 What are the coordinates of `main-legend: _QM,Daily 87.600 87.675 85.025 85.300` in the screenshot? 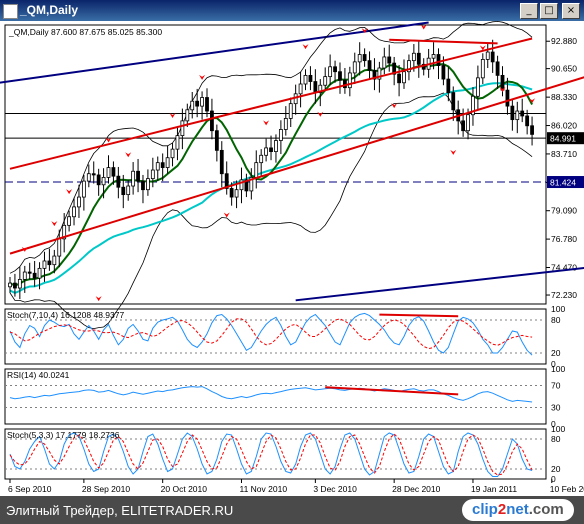 It's located at (85, 32).